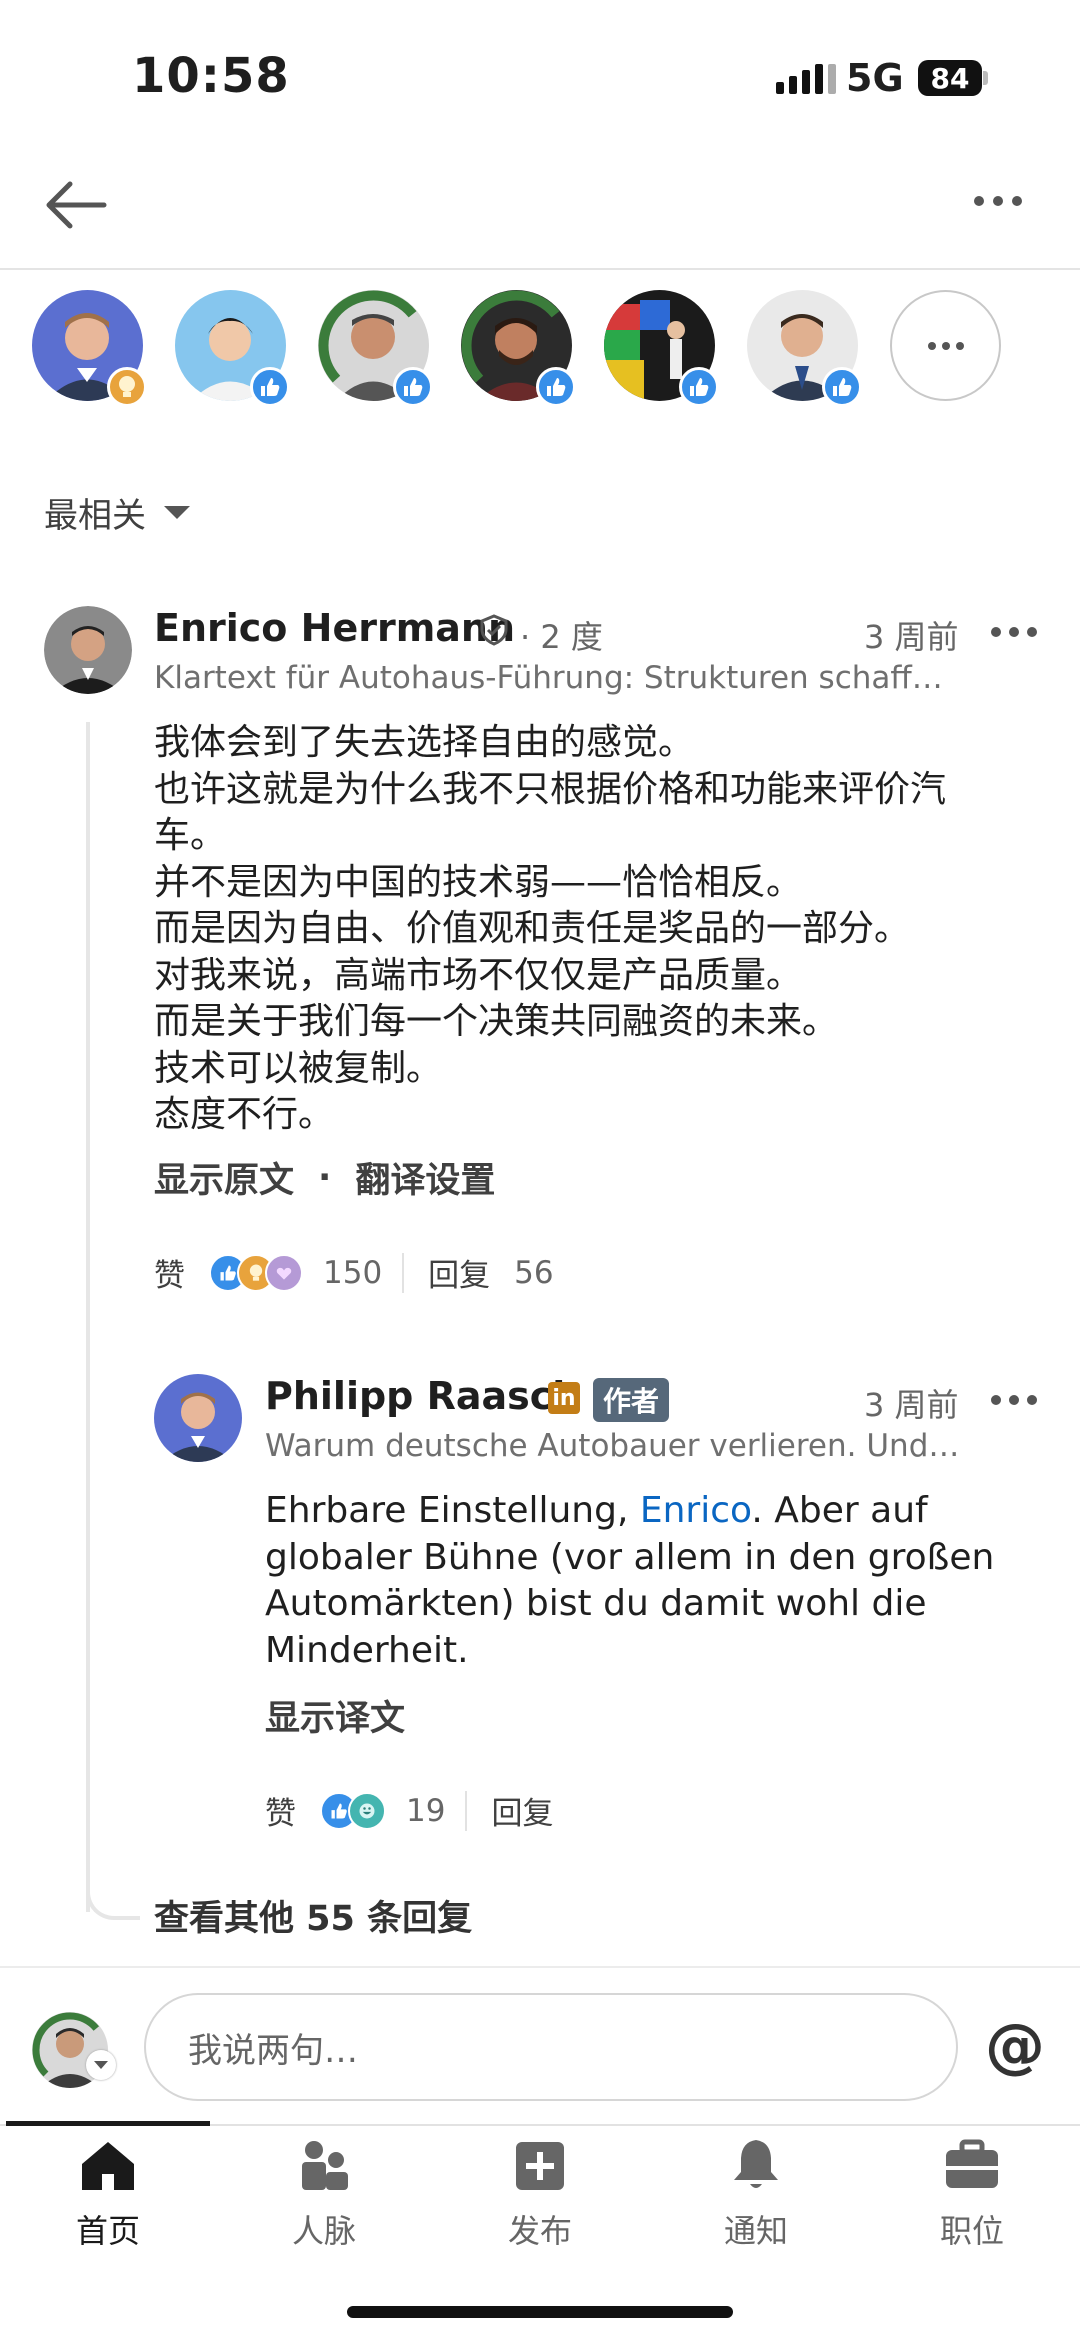  I want to click on translation-links: 显示原文 · 翻译设置, so click(324, 1177).